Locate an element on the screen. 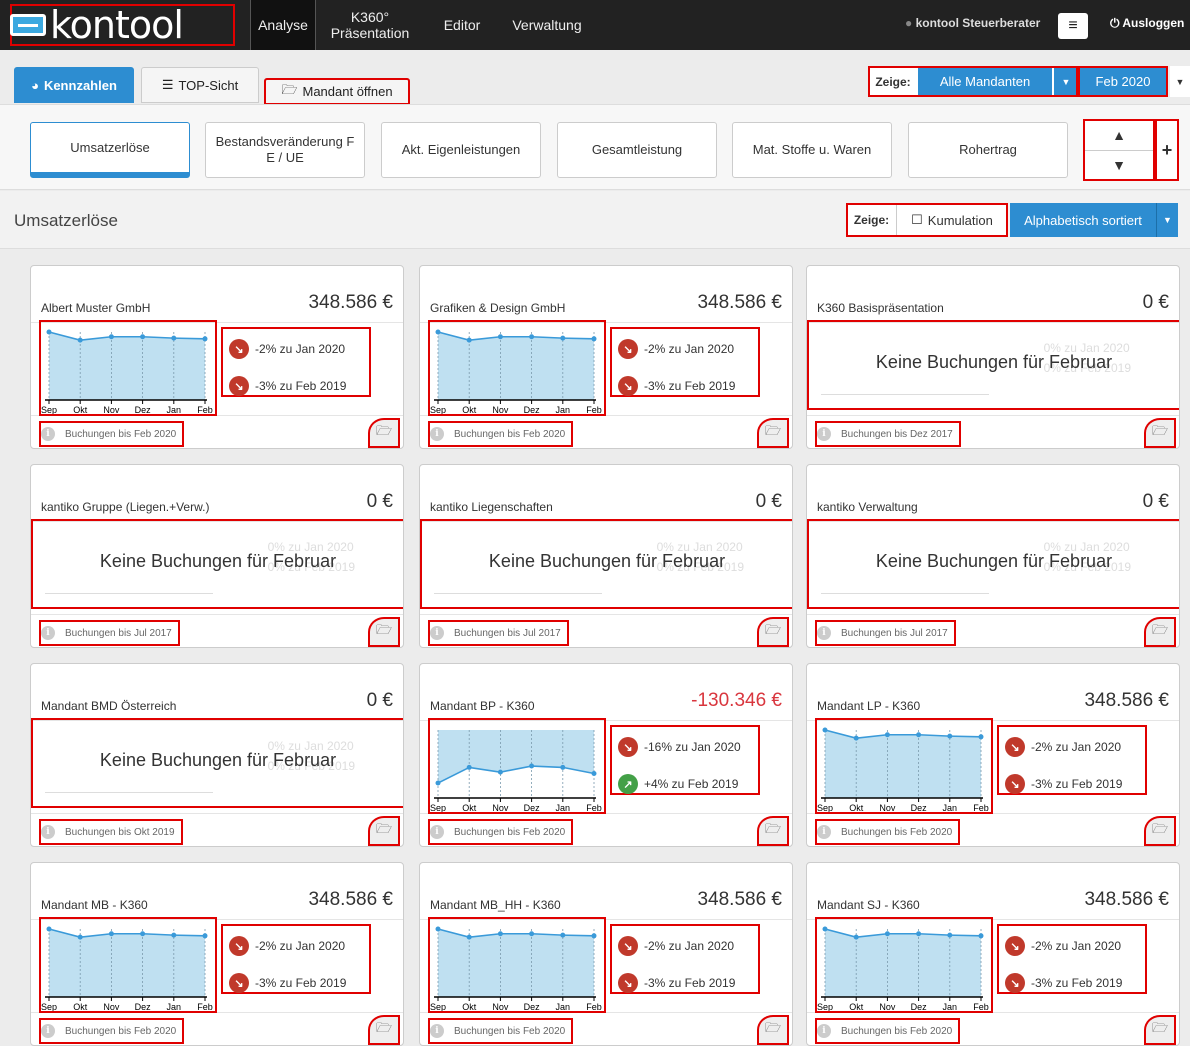 Image resolution: width=1190 pixels, height=1046 pixels. bookings-info-text: Buchungen bis Feb 2020 is located at coordinates (121, 434).